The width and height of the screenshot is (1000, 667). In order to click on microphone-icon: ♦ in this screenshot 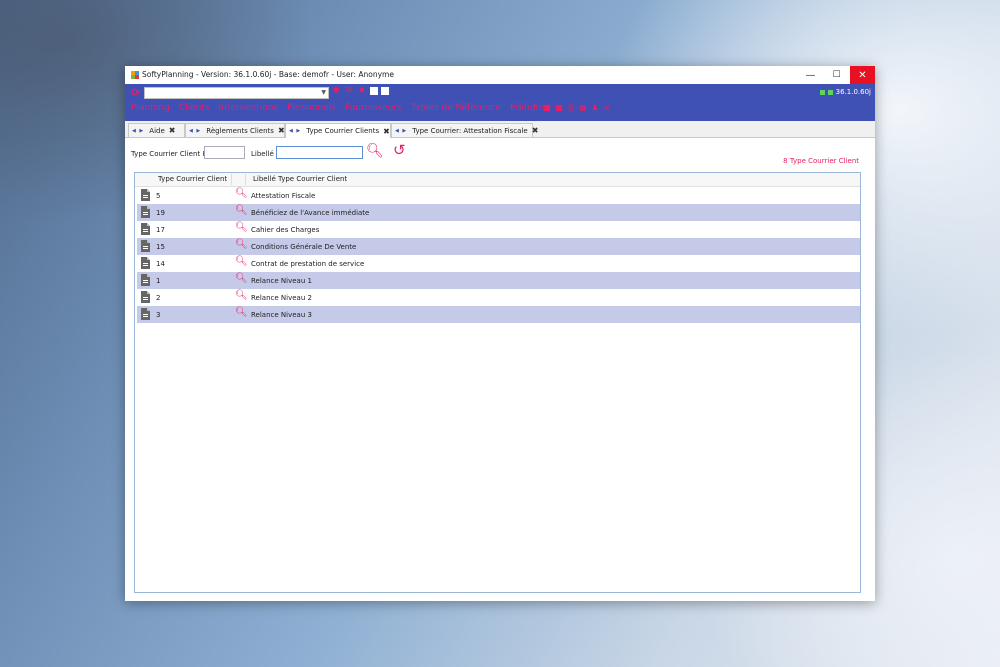, I will do `click(362, 91)`.